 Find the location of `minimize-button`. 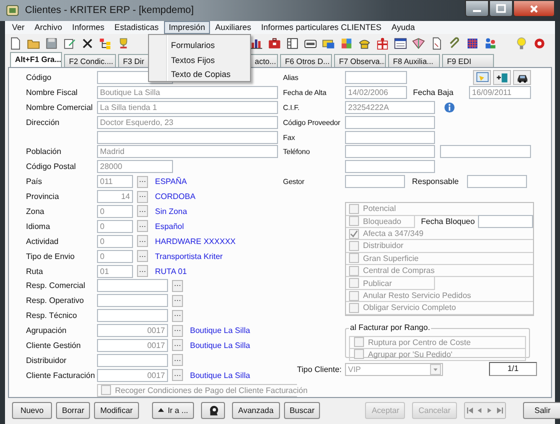

minimize-button is located at coordinates (477, 8).